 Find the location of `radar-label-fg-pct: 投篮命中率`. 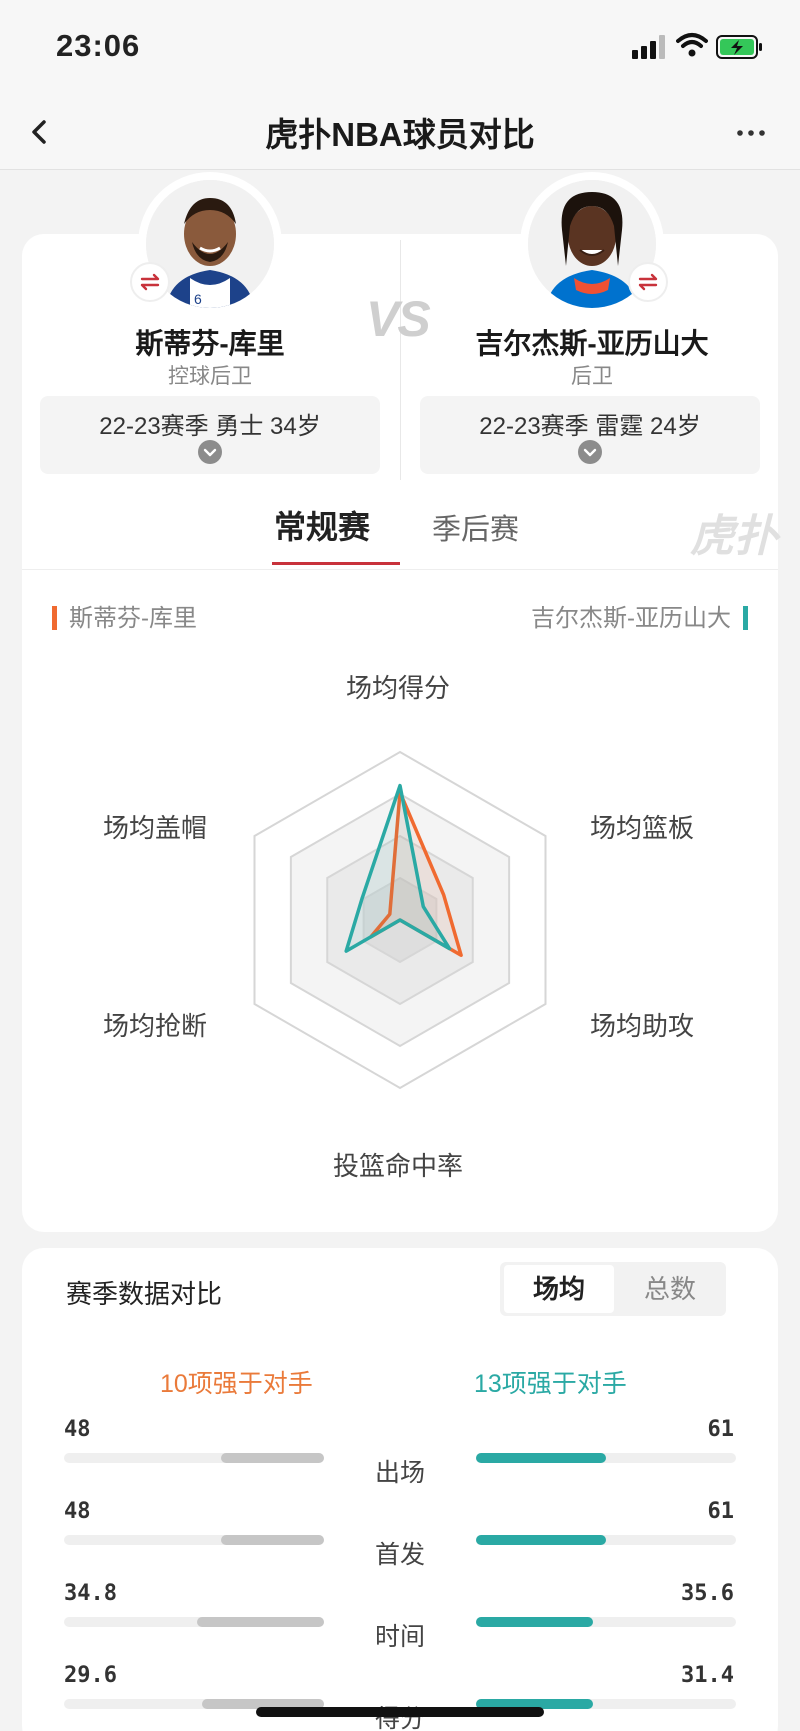

radar-label-fg-pct: 投篮命中率 is located at coordinates (398, 1166).